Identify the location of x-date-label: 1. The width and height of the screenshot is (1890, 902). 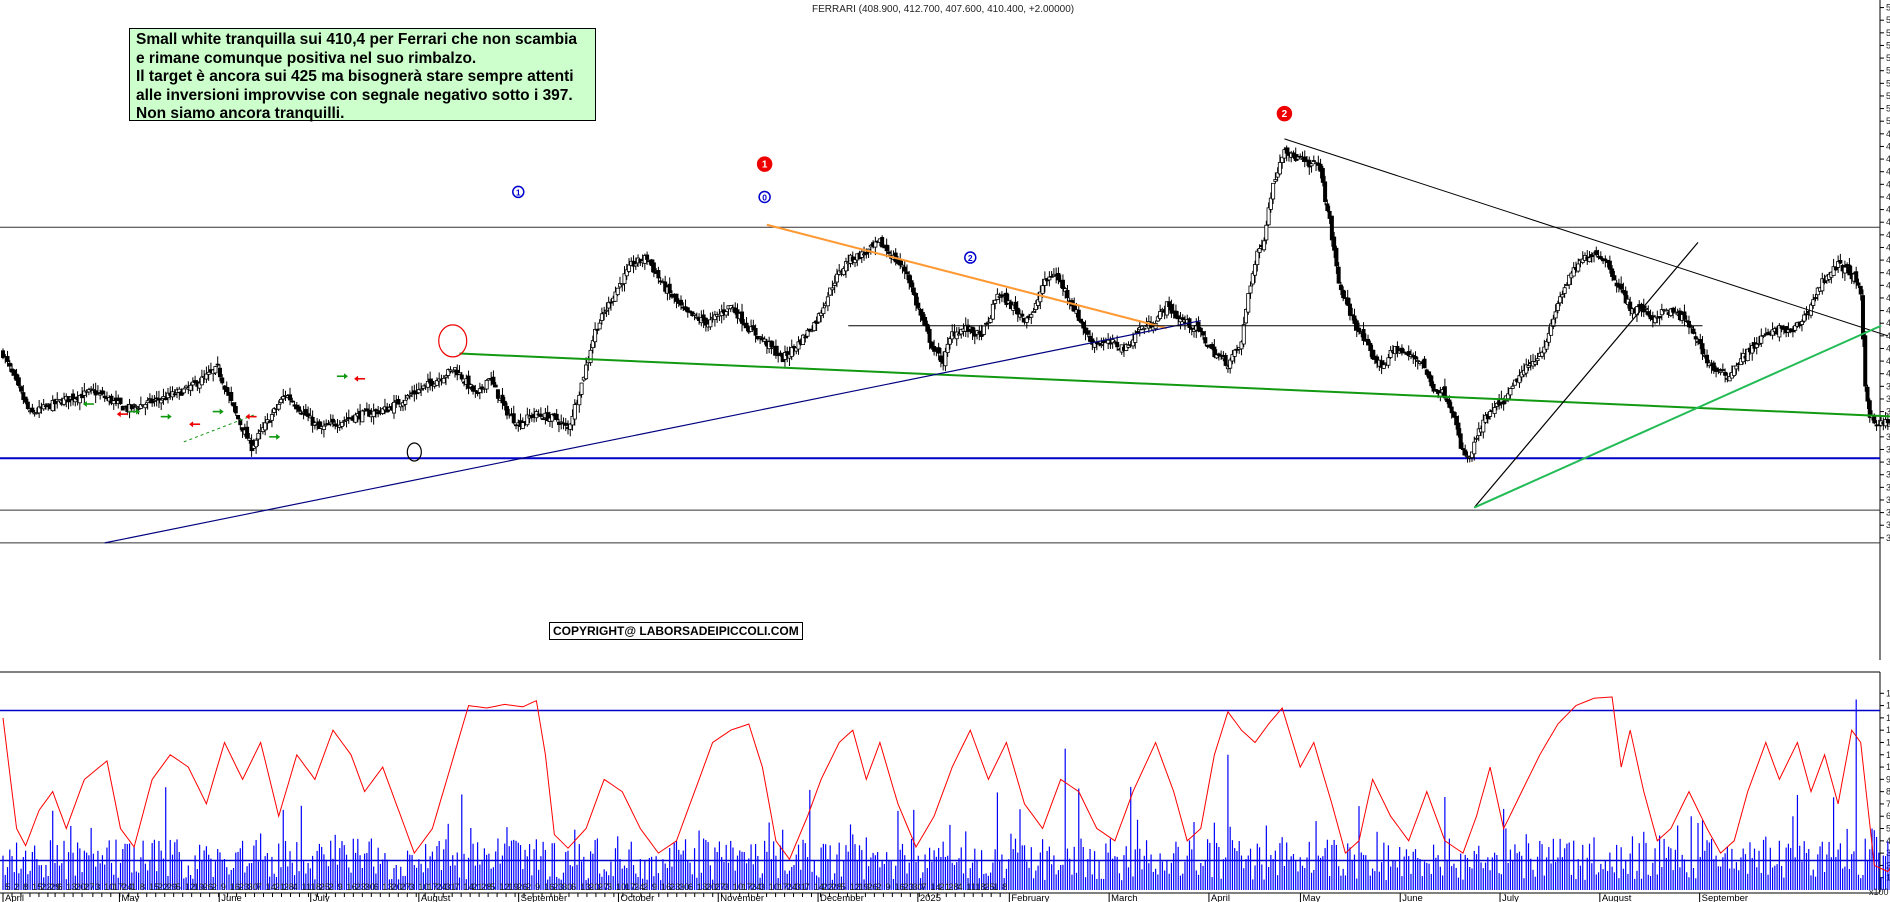
(995, 887).